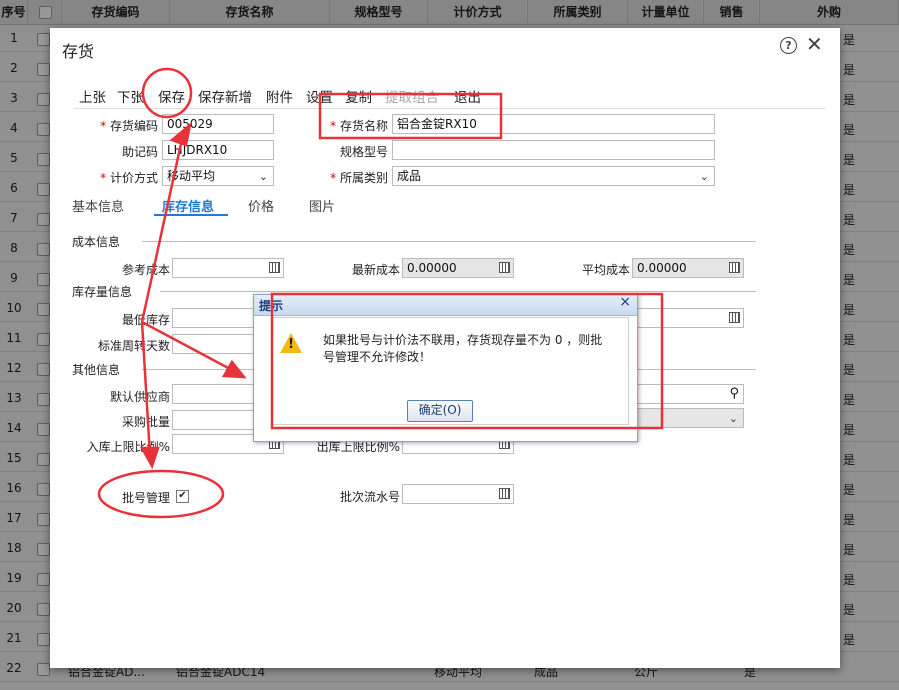 The image size is (899, 690). What do you see at coordinates (129, 178) in the screenshot?
I see `pricing-label: * 计价方式` at bounding box center [129, 178].